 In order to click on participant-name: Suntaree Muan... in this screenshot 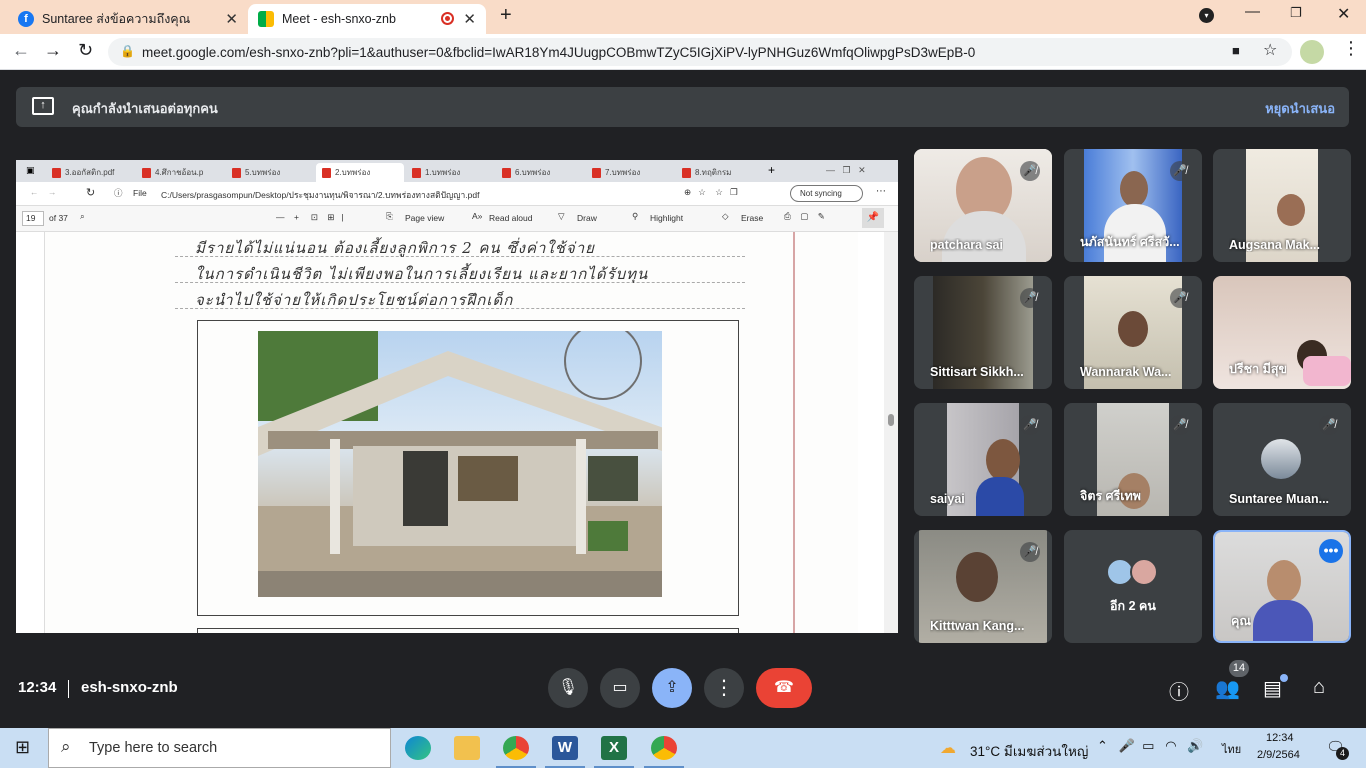, I will do `click(1279, 499)`.